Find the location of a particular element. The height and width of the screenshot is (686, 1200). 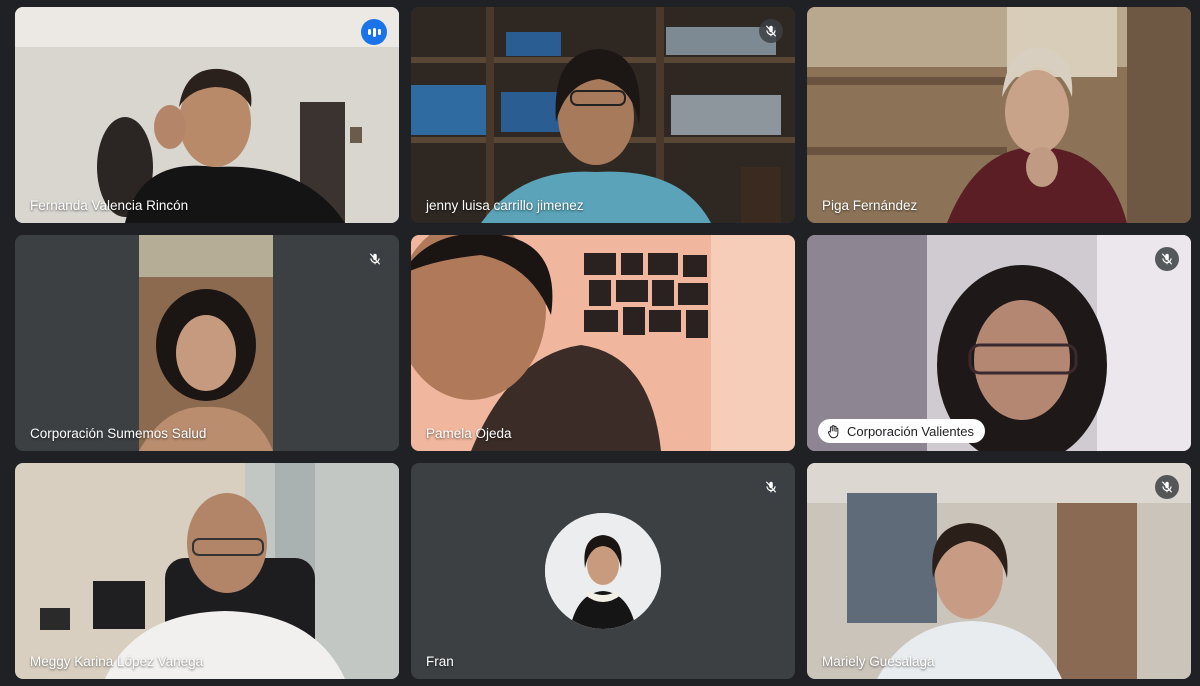

participant-tile: Meggy Karina López Vanega is located at coordinates (207, 571).